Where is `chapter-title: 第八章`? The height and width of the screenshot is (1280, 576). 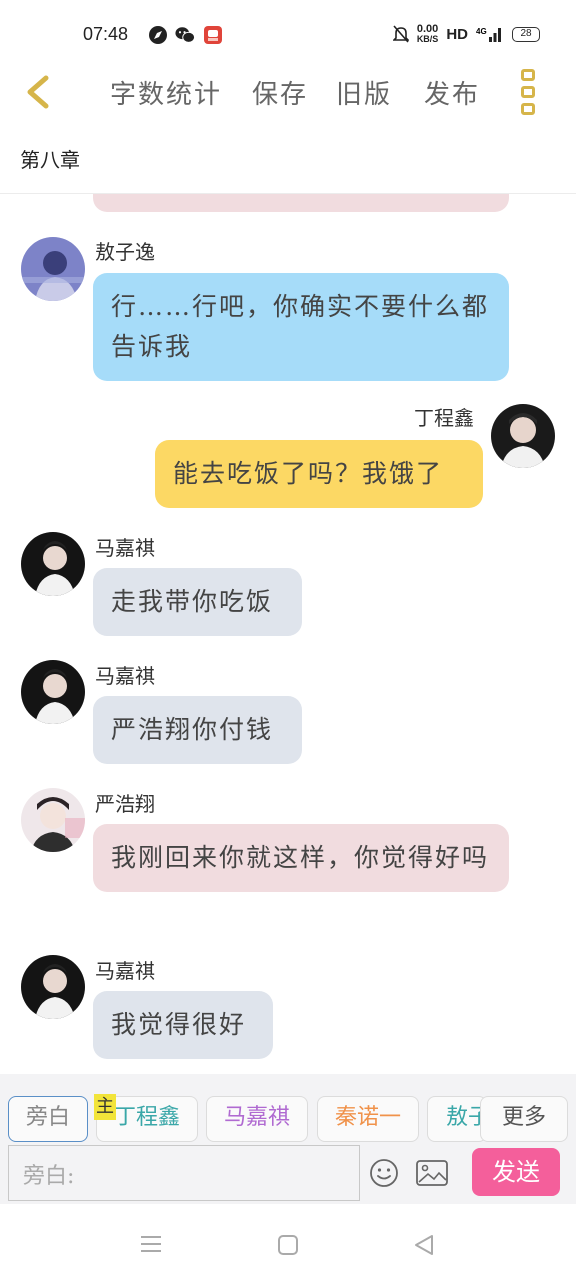 chapter-title: 第八章 is located at coordinates (50, 160).